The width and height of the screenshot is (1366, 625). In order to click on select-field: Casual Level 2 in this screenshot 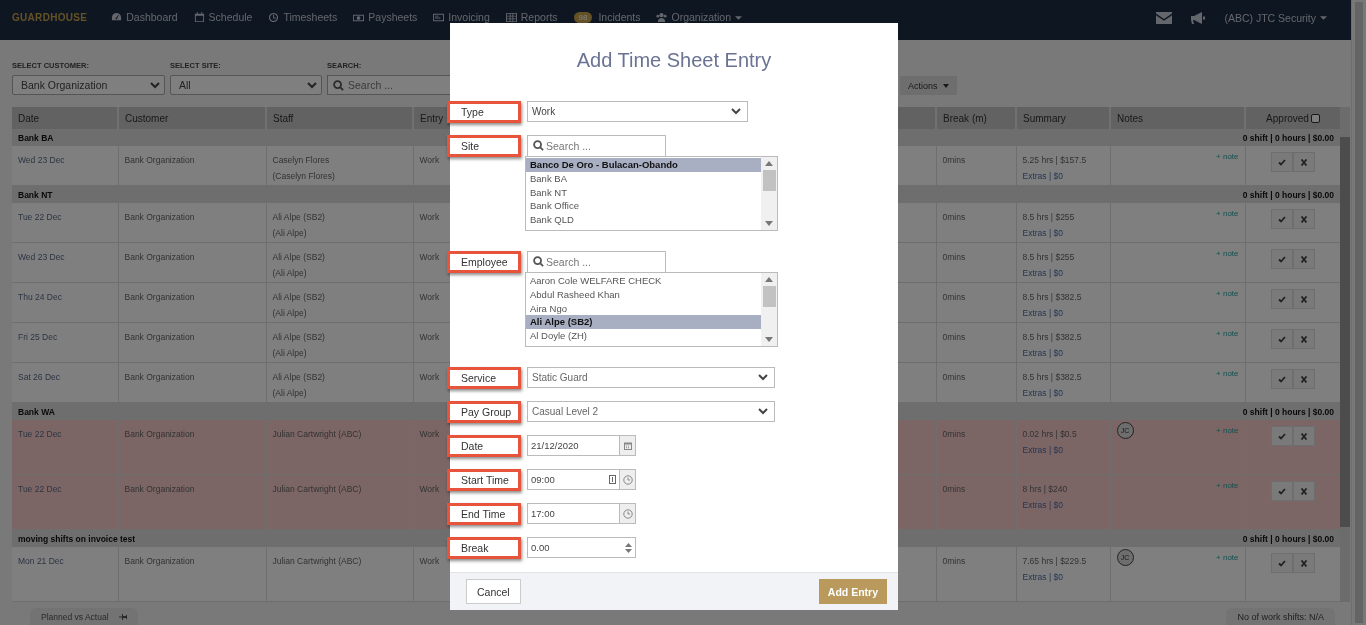, I will do `click(651, 411)`.